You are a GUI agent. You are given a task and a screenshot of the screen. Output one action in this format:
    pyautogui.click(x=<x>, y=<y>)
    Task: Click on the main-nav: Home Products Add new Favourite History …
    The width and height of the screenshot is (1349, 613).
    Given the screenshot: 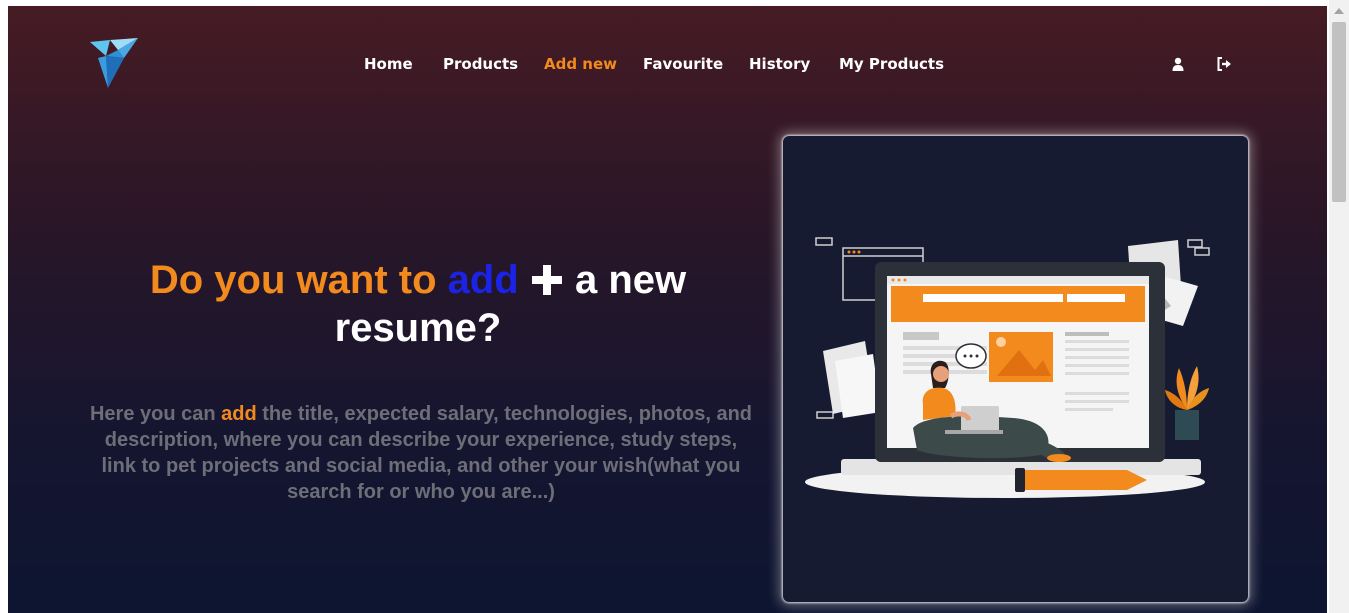 What is the action you would take?
    pyautogui.click(x=667, y=64)
    